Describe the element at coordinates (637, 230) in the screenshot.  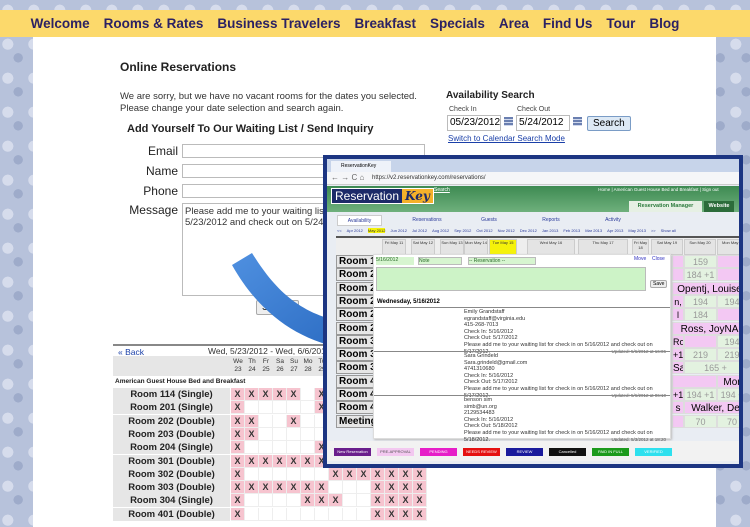
I see `month-link: May 2013` at that location.